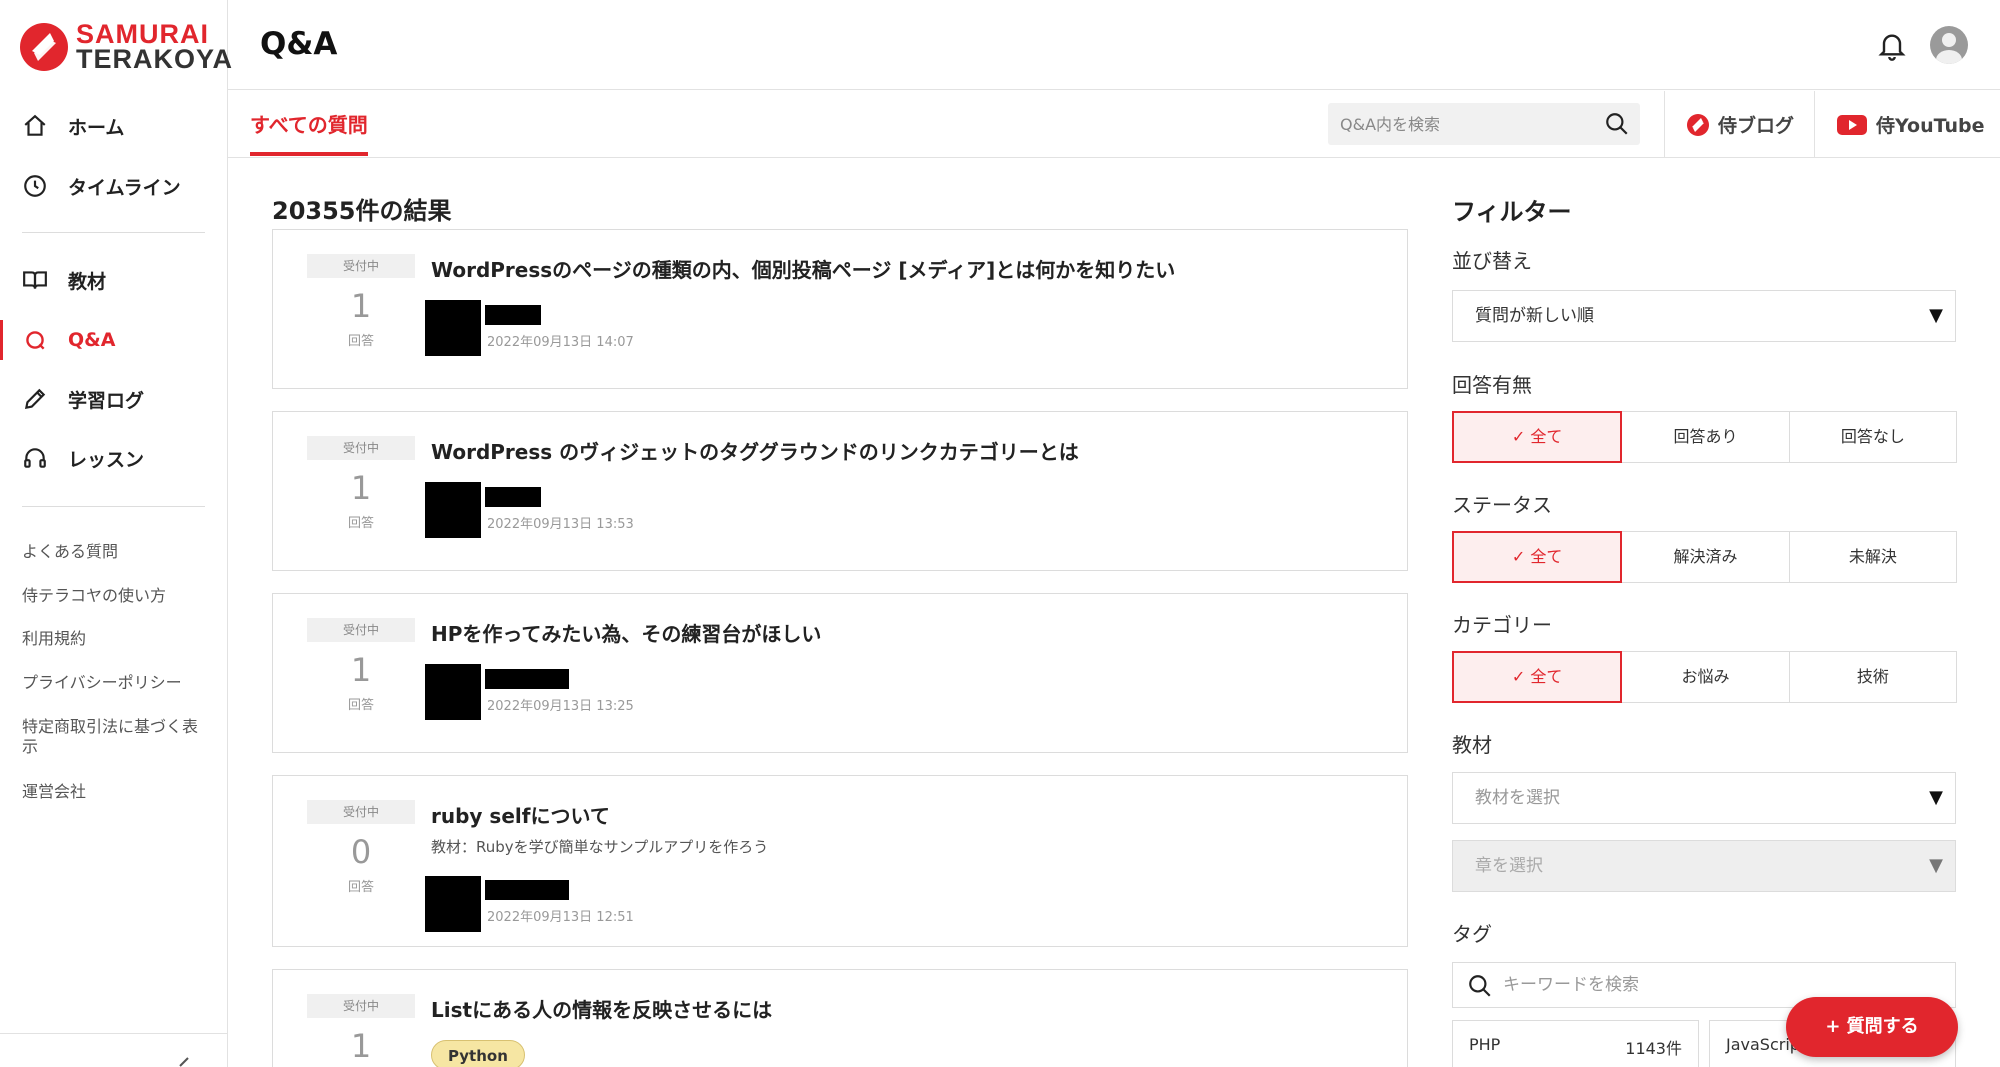 This screenshot has height=1067, width=2000. What do you see at coordinates (1892, 47) in the screenshot?
I see `bell-icon` at bounding box center [1892, 47].